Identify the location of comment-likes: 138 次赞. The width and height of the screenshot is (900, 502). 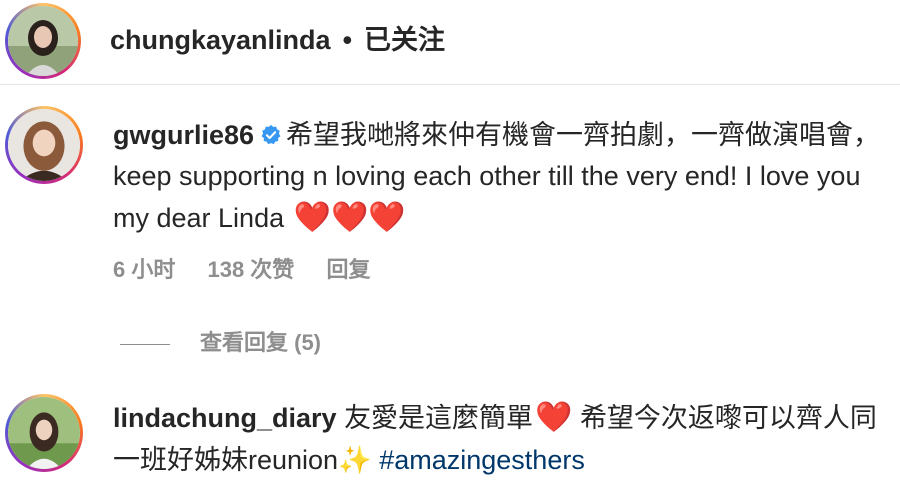
(250, 269).